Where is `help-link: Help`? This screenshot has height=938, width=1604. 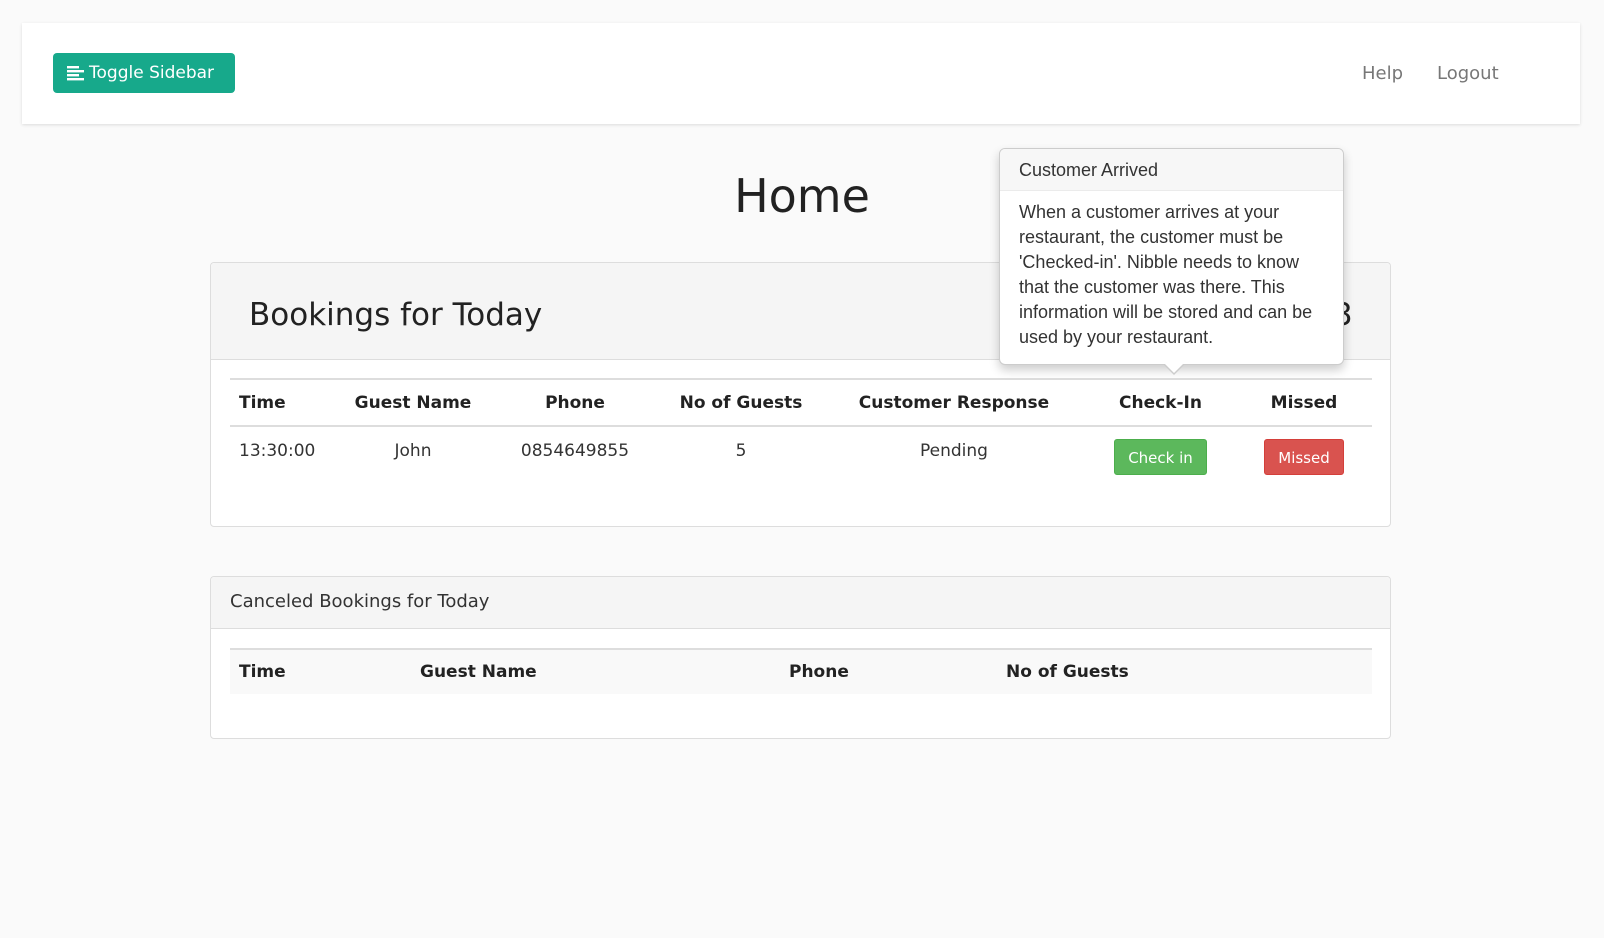
help-link: Help is located at coordinates (1382, 74).